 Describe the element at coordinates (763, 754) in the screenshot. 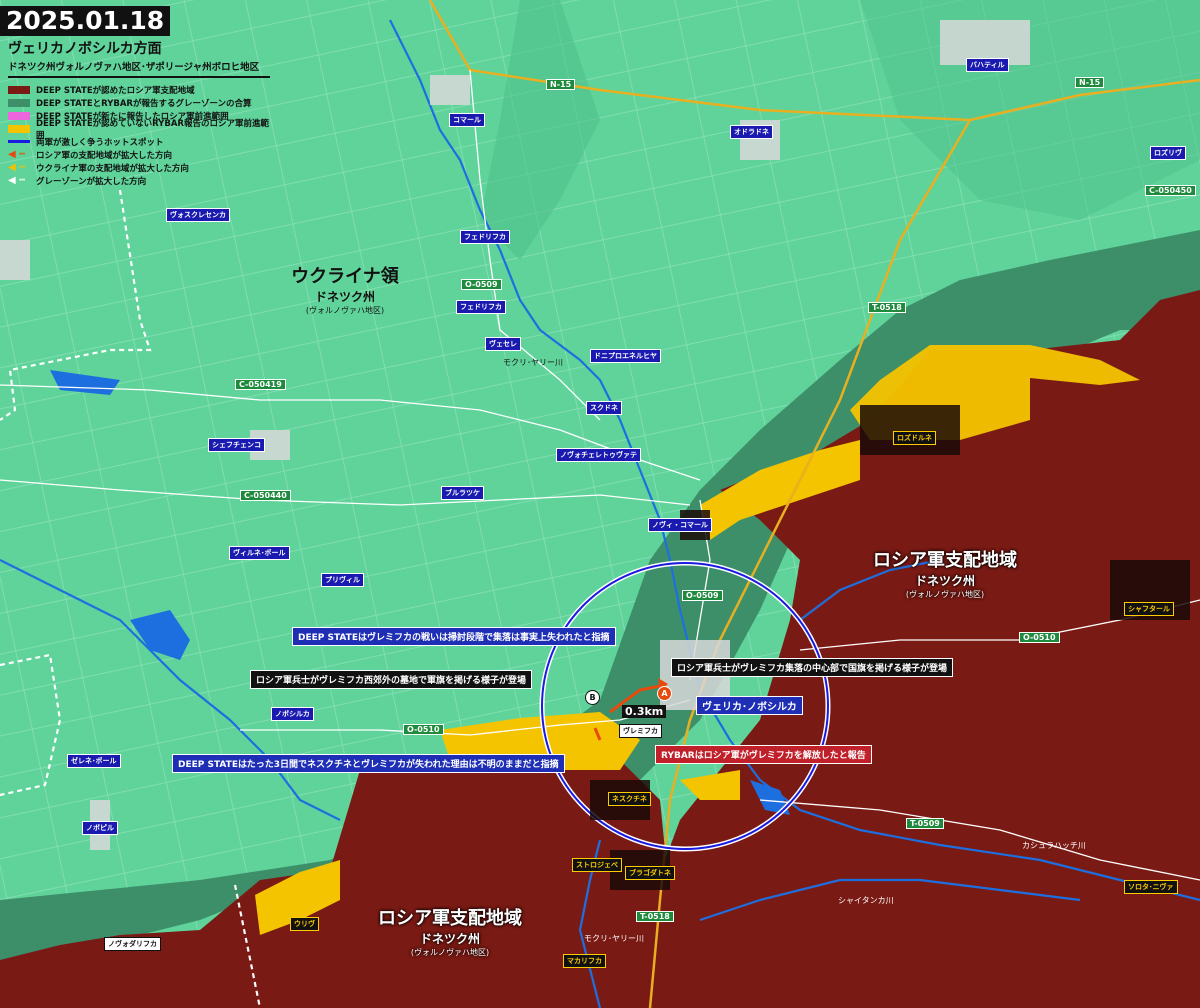

I see `callout-rybar-liberated: RYBARはロシア軍がヴレミフカを解放したと報告` at that location.